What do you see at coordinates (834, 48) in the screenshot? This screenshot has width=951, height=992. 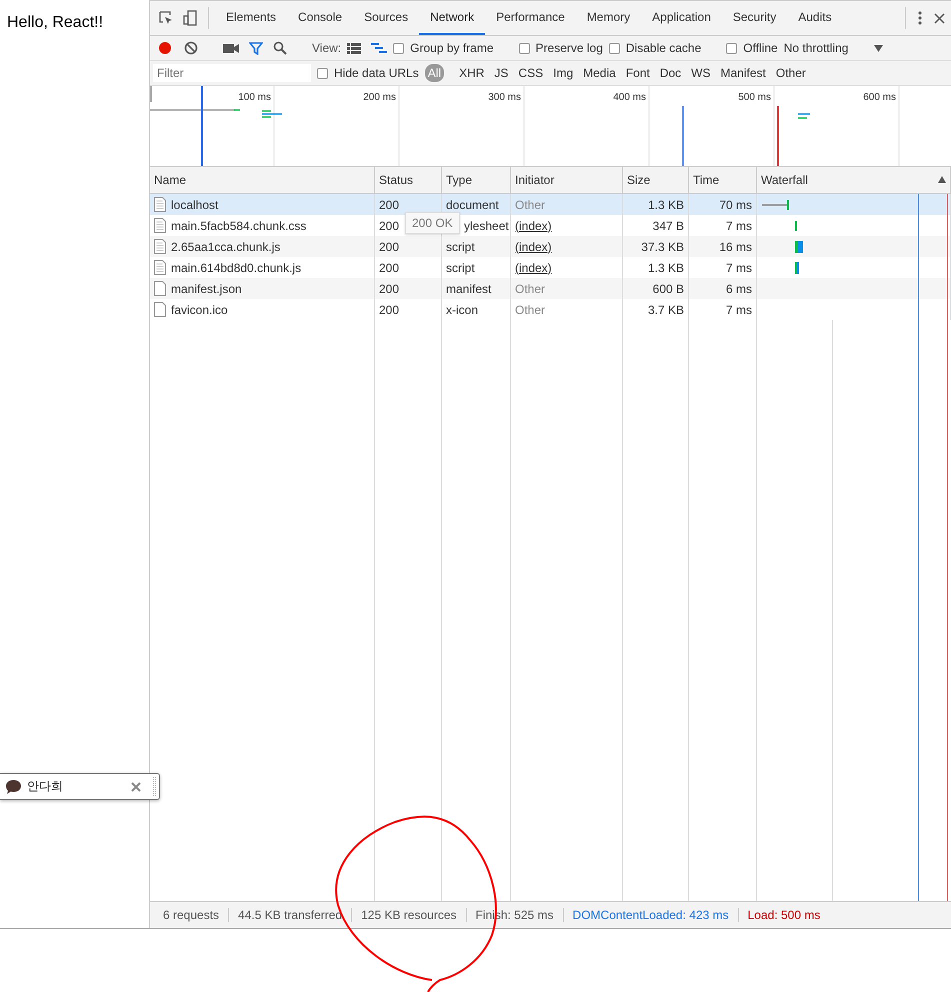 I see `throttling-dropdown: No throttling` at bounding box center [834, 48].